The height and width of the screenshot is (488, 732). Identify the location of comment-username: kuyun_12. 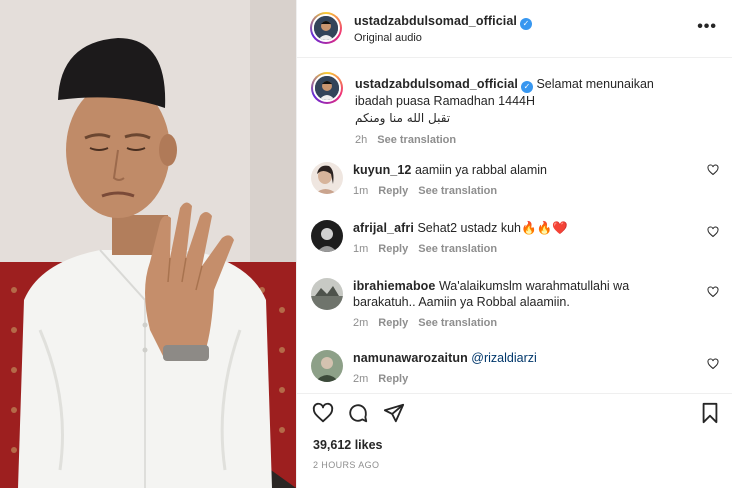
(382, 170).